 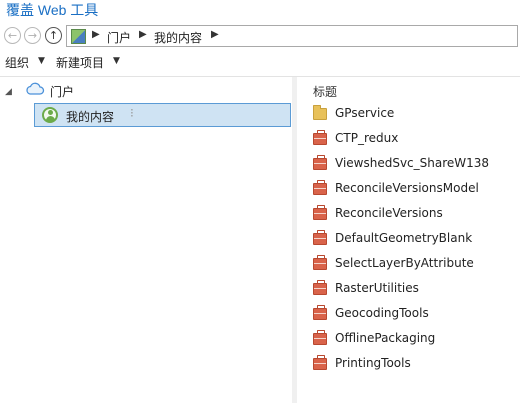 What do you see at coordinates (50, 115) in the screenshot?
I see `user-icon` at bounding box center [50, 115].